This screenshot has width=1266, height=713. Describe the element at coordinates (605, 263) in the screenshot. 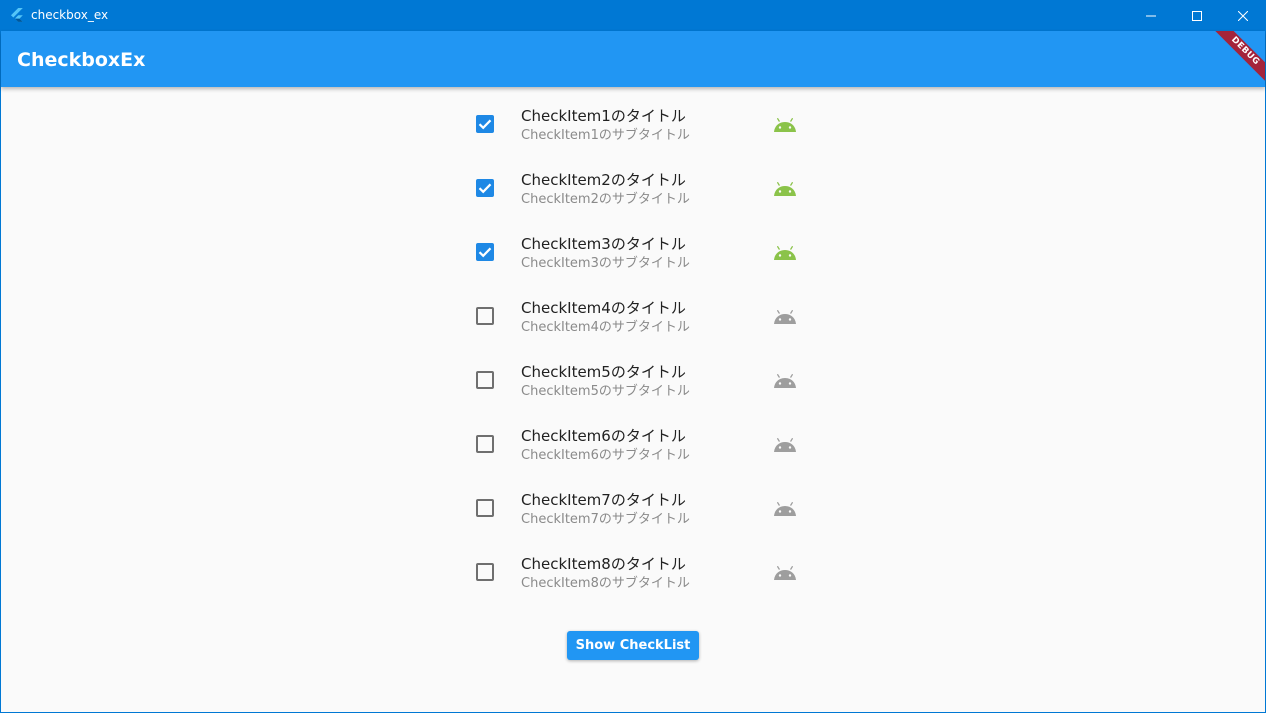

I see `item-subtitle: CheckItem3のサブタイトル` at that location.